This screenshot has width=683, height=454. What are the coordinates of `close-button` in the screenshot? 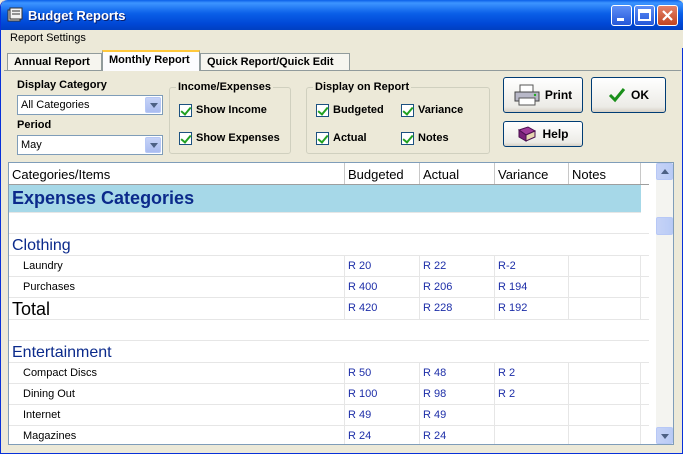 It's located at (667, 15).